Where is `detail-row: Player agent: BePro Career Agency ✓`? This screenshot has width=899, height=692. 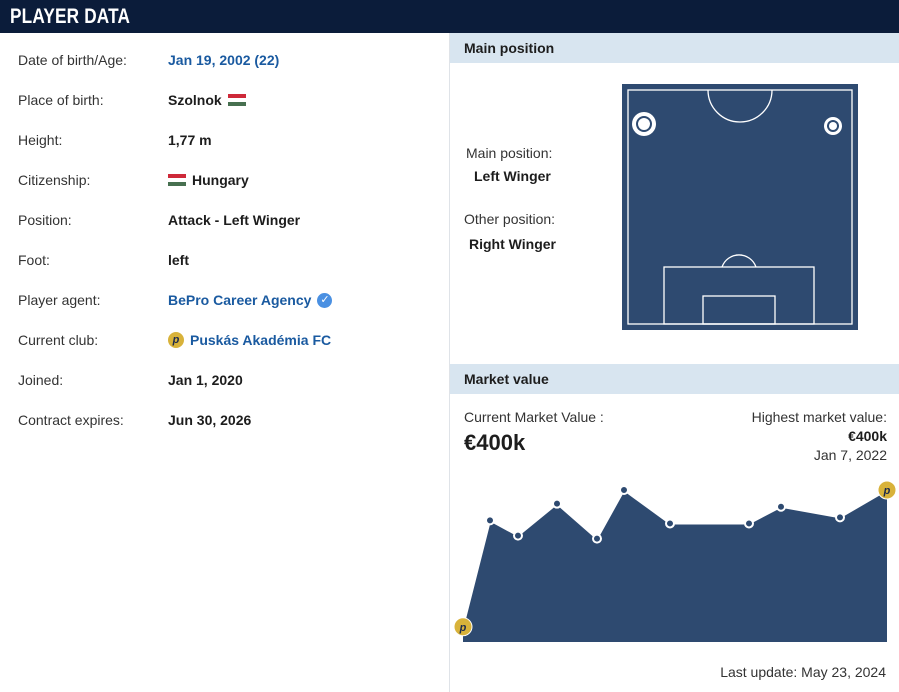
detail-row: Player agent: BePro Career Agency ✓ is located at coordinates (228, 312).